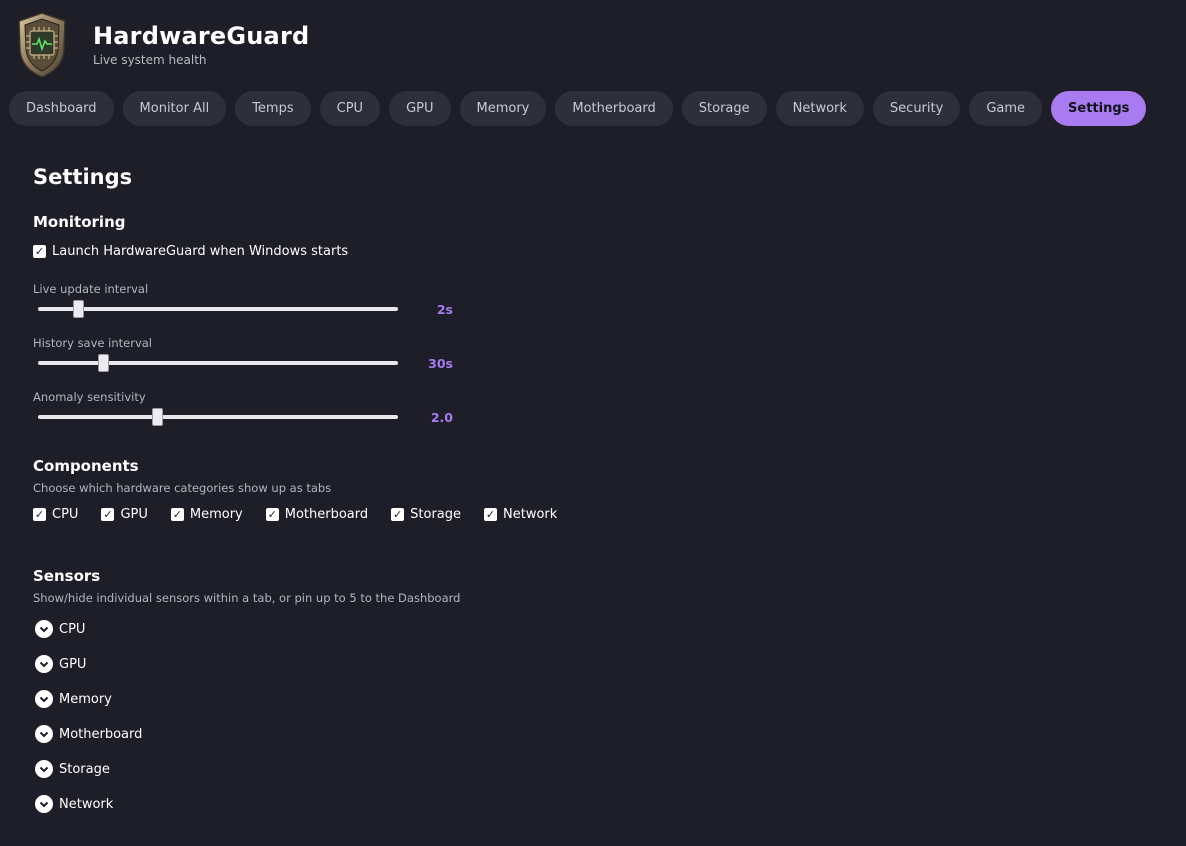  I want to click on component-label: GPU, so click(134, 514).